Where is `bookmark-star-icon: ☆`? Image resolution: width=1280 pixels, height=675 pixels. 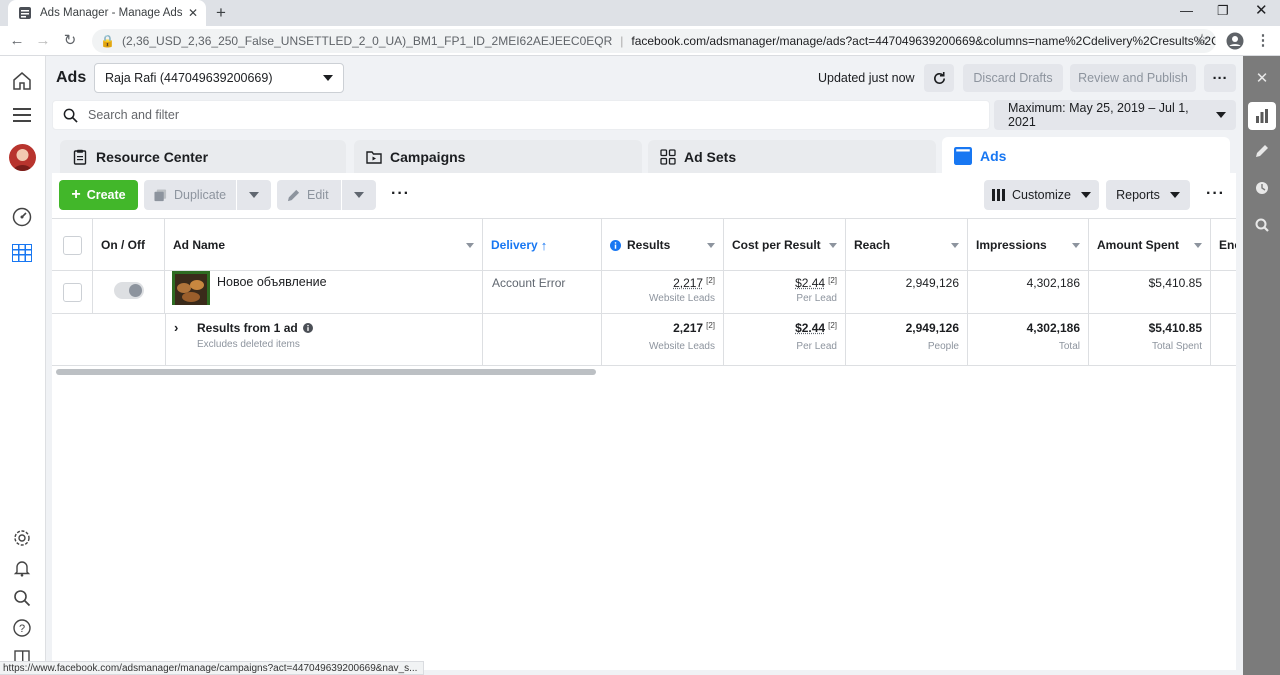 bookmark-star-icon: ☆ is located at coordinates (1202, 41).